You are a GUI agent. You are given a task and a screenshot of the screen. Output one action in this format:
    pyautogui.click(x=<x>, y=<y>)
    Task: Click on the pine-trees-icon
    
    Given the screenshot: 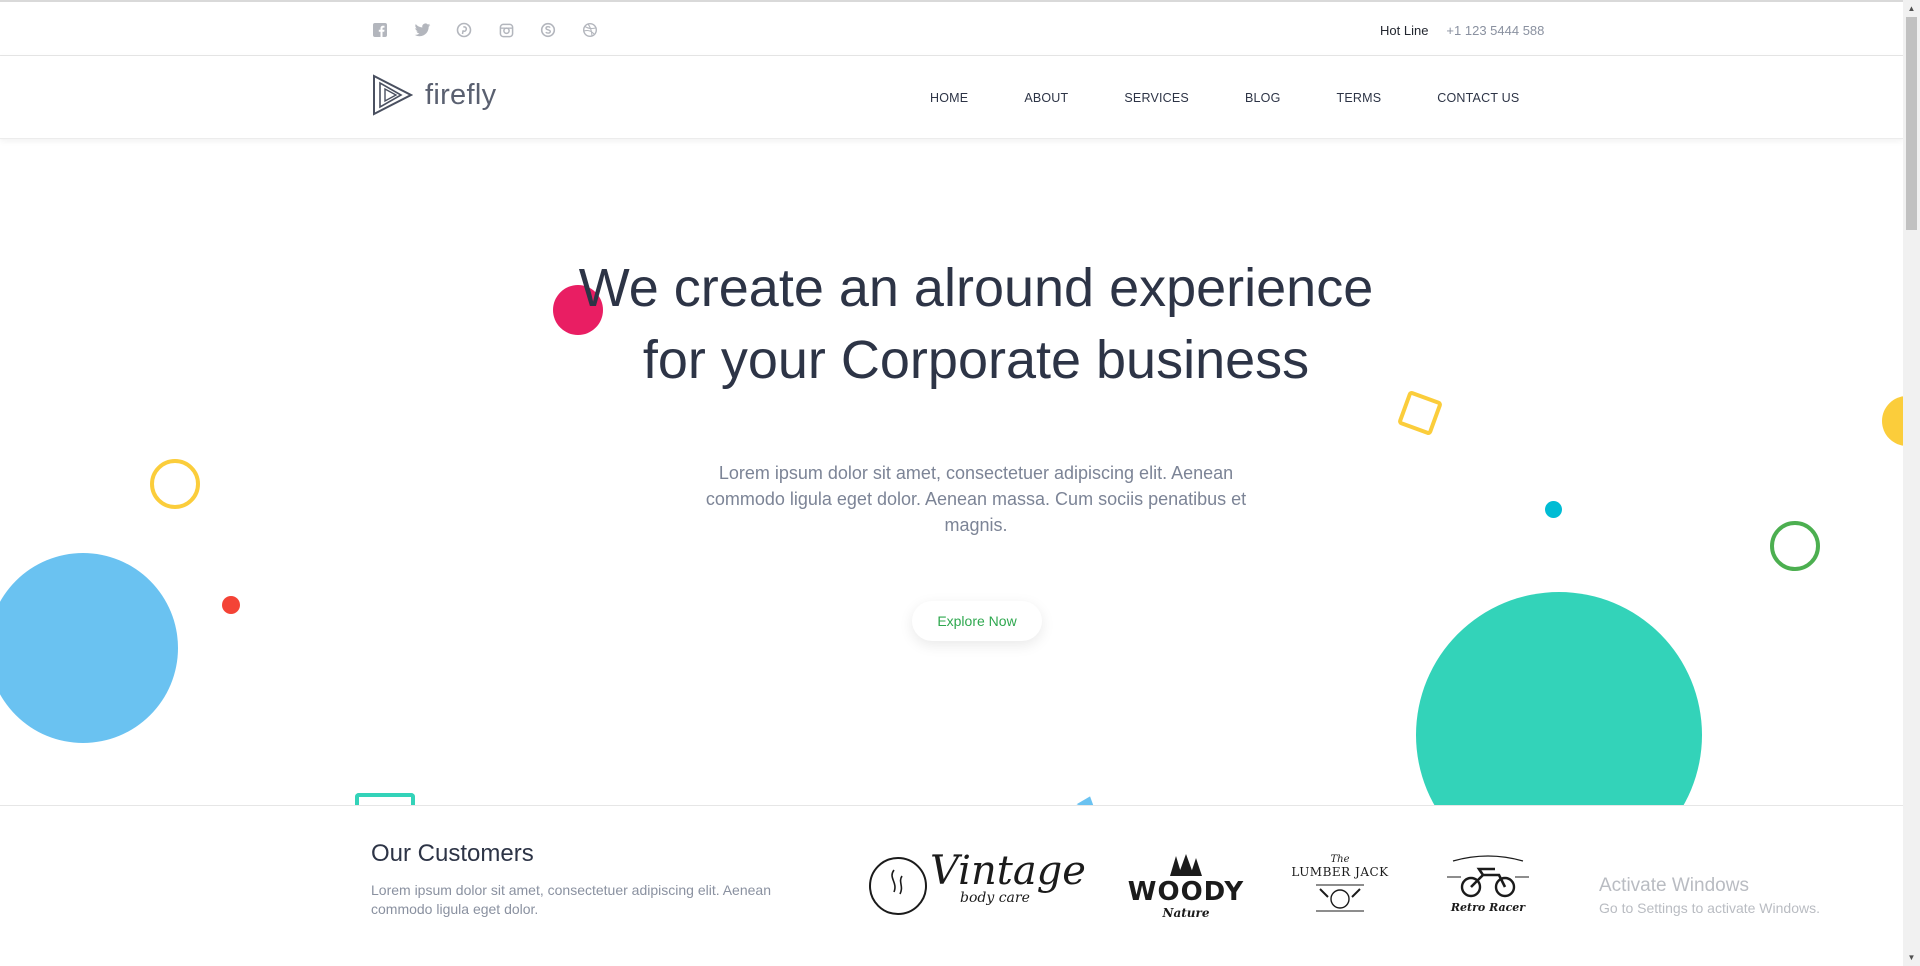 What is the action you would take?
    pyautogui.click(x=1186, y=865)
    